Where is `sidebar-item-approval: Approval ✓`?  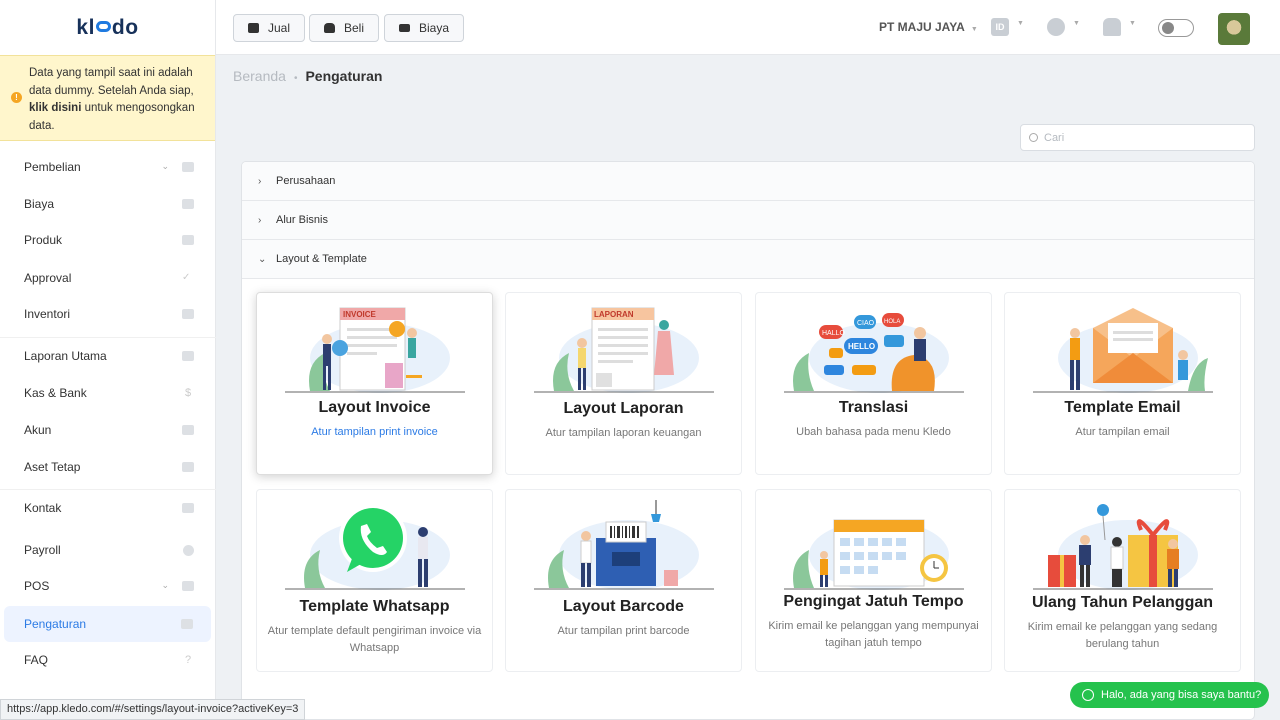
sidebar-item-approval: Approval ✓ is located at coordinates (108, 278).